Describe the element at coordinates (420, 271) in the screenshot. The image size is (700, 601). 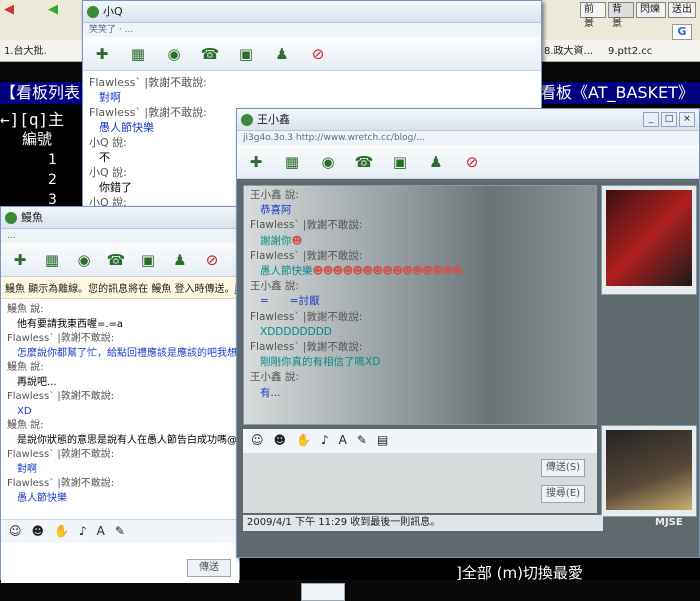
I see `message-text: 愚人節快樂☻☻☻☻☻☻☻☻☻☻☻☻☻☻☻` at that location.